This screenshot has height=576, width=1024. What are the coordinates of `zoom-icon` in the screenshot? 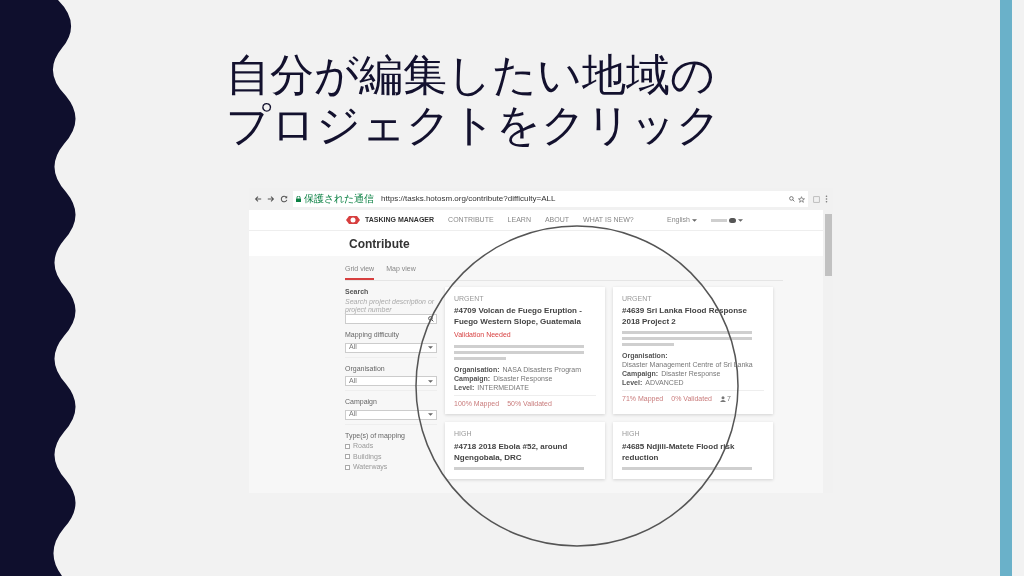 It's located at (792, 199).